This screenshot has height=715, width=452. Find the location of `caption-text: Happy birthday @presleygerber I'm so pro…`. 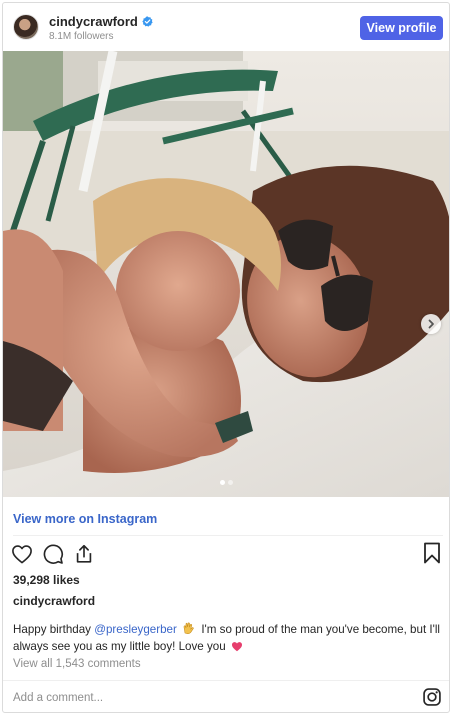

caption-text: Happy birthday @presleygerber I'm so pro… is located at coordinates (229, 638).